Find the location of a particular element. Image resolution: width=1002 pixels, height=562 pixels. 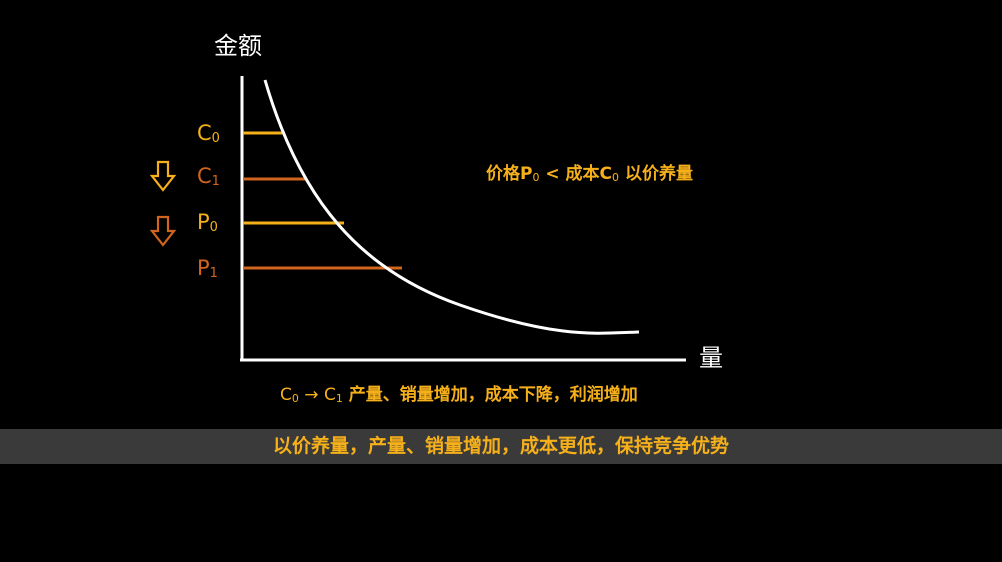

price-cost-note: 价格P0 < 成本C0 以价养量 is located at coordinates (589, 174).